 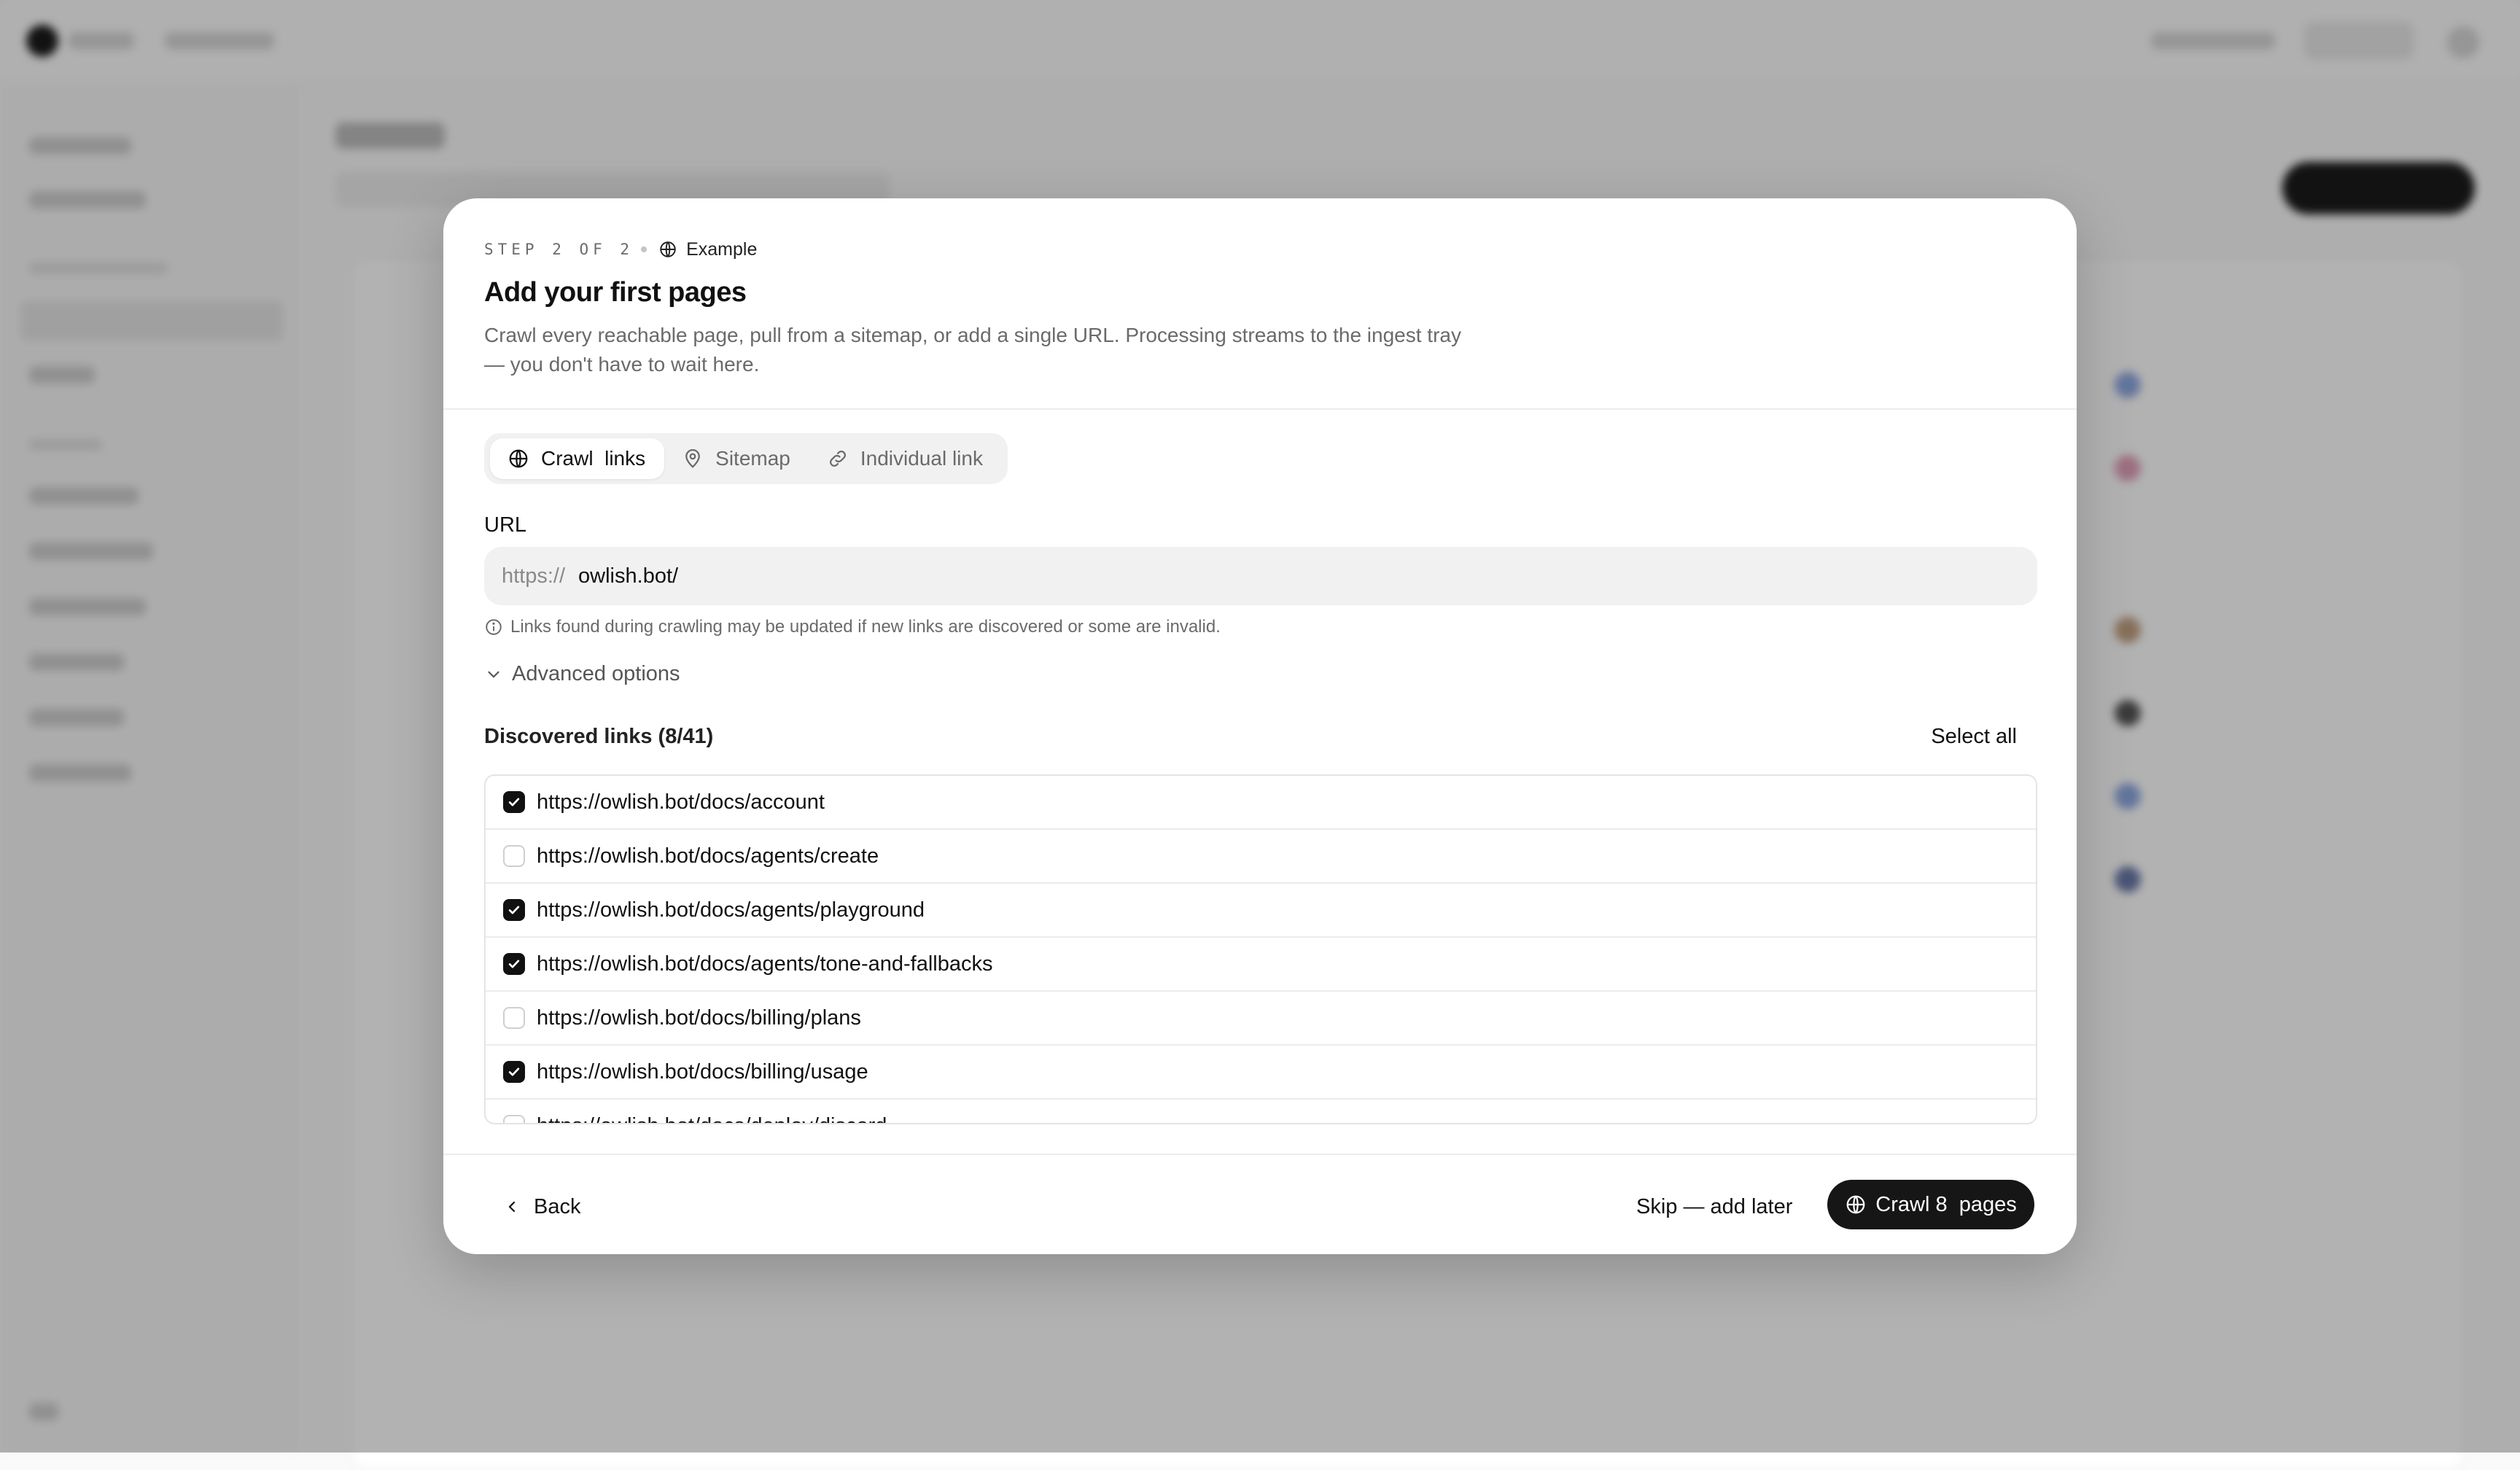 What do you see at coordinates (493, 674) in the screenshot?
I see `chevron-down-icon` at bounding box center [493, 674].